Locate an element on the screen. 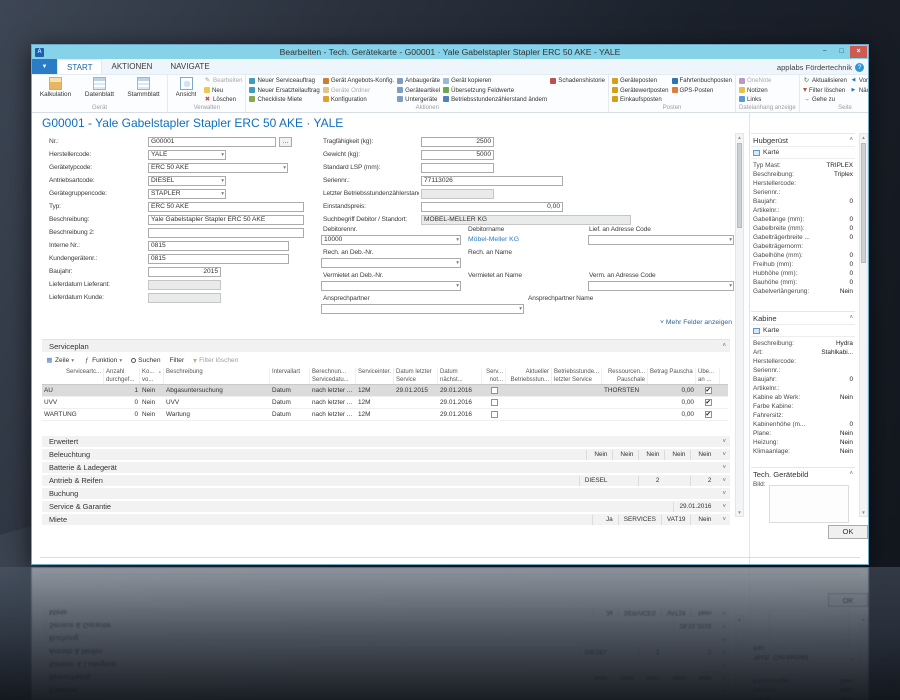  serviceplan-section-header: Serviceplan ˄ is located at coordinates (386, 345).